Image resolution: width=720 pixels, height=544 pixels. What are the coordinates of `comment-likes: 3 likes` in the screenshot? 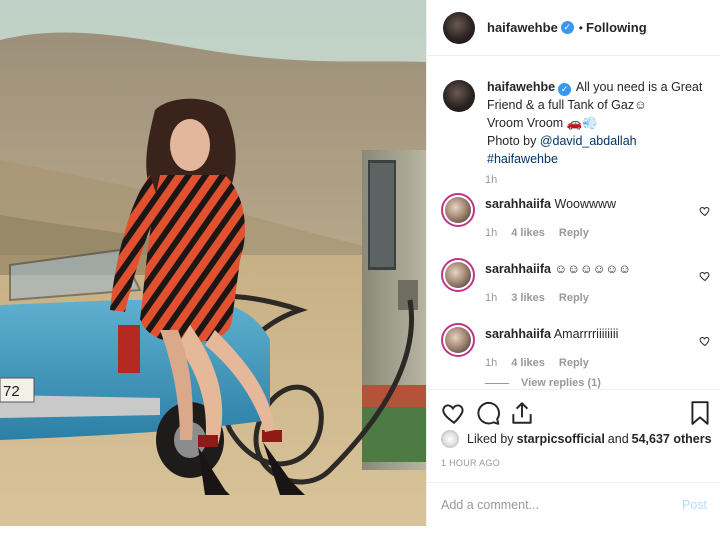 It's located at (528, 298).